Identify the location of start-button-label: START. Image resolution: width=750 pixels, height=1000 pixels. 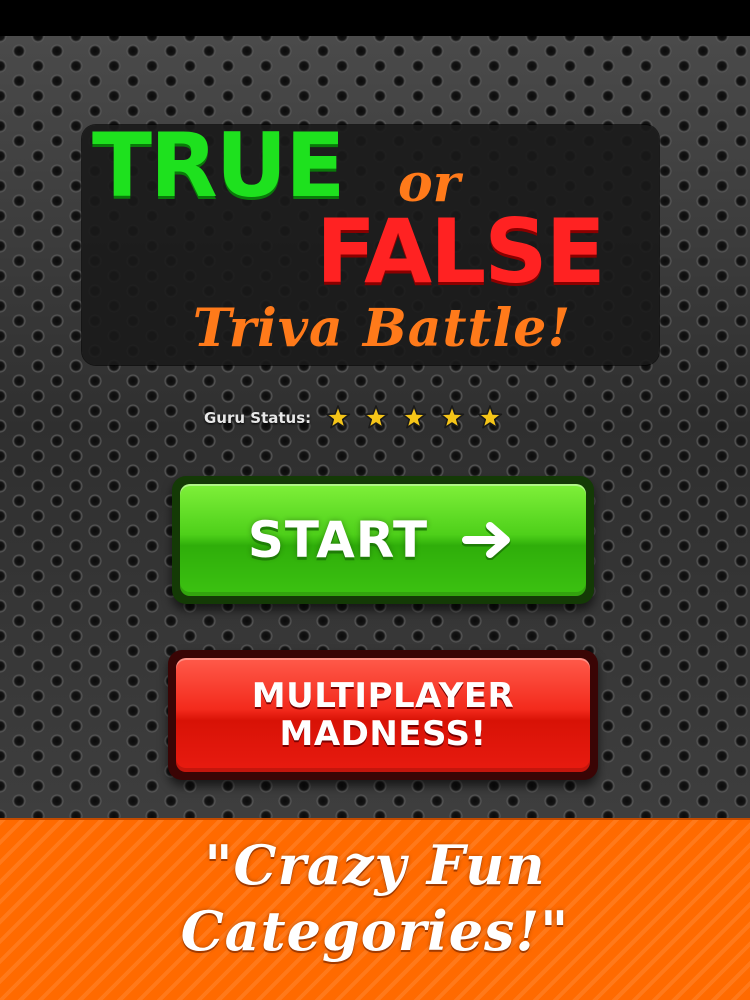
(338, 540).